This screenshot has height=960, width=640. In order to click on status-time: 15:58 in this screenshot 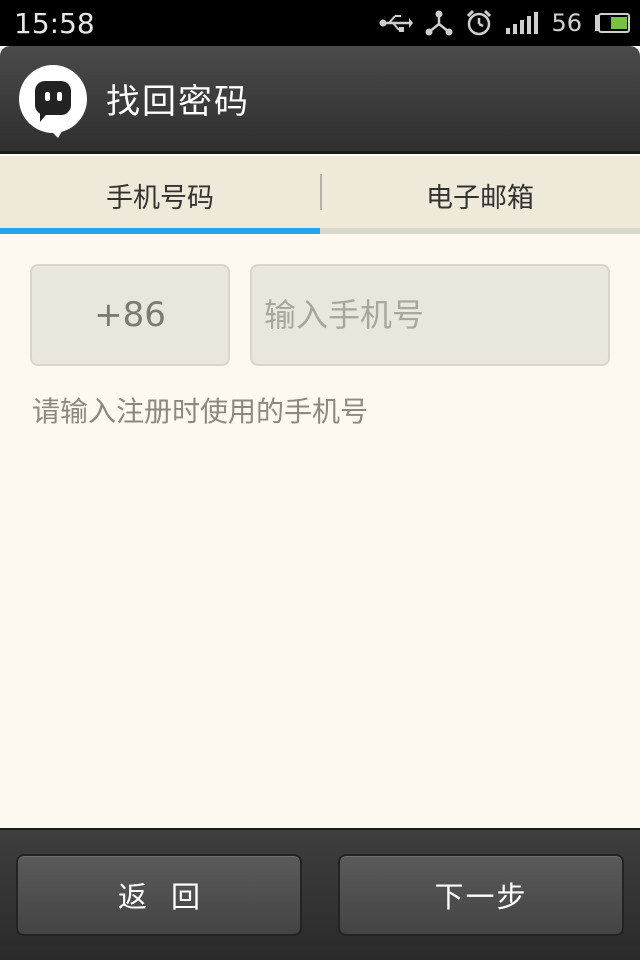, I will do `click(54, 23)`.